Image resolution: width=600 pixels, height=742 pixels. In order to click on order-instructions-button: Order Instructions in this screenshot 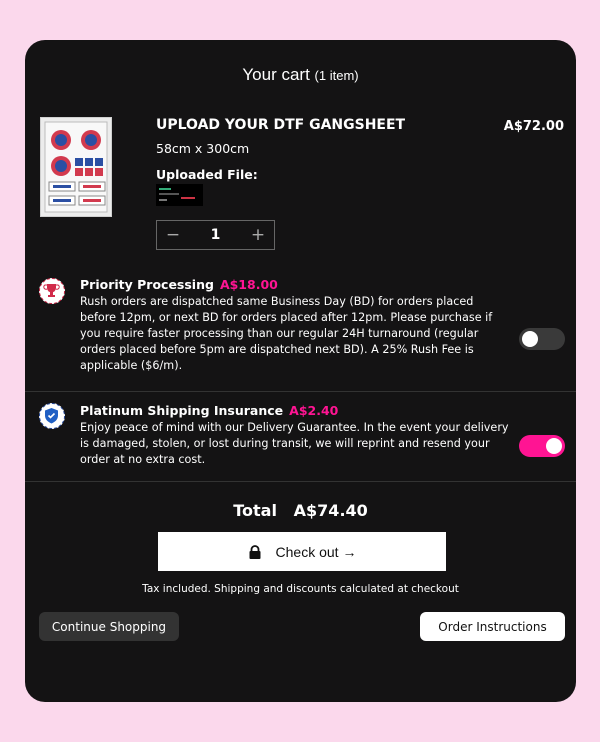, I will do `click(492, 626)`.